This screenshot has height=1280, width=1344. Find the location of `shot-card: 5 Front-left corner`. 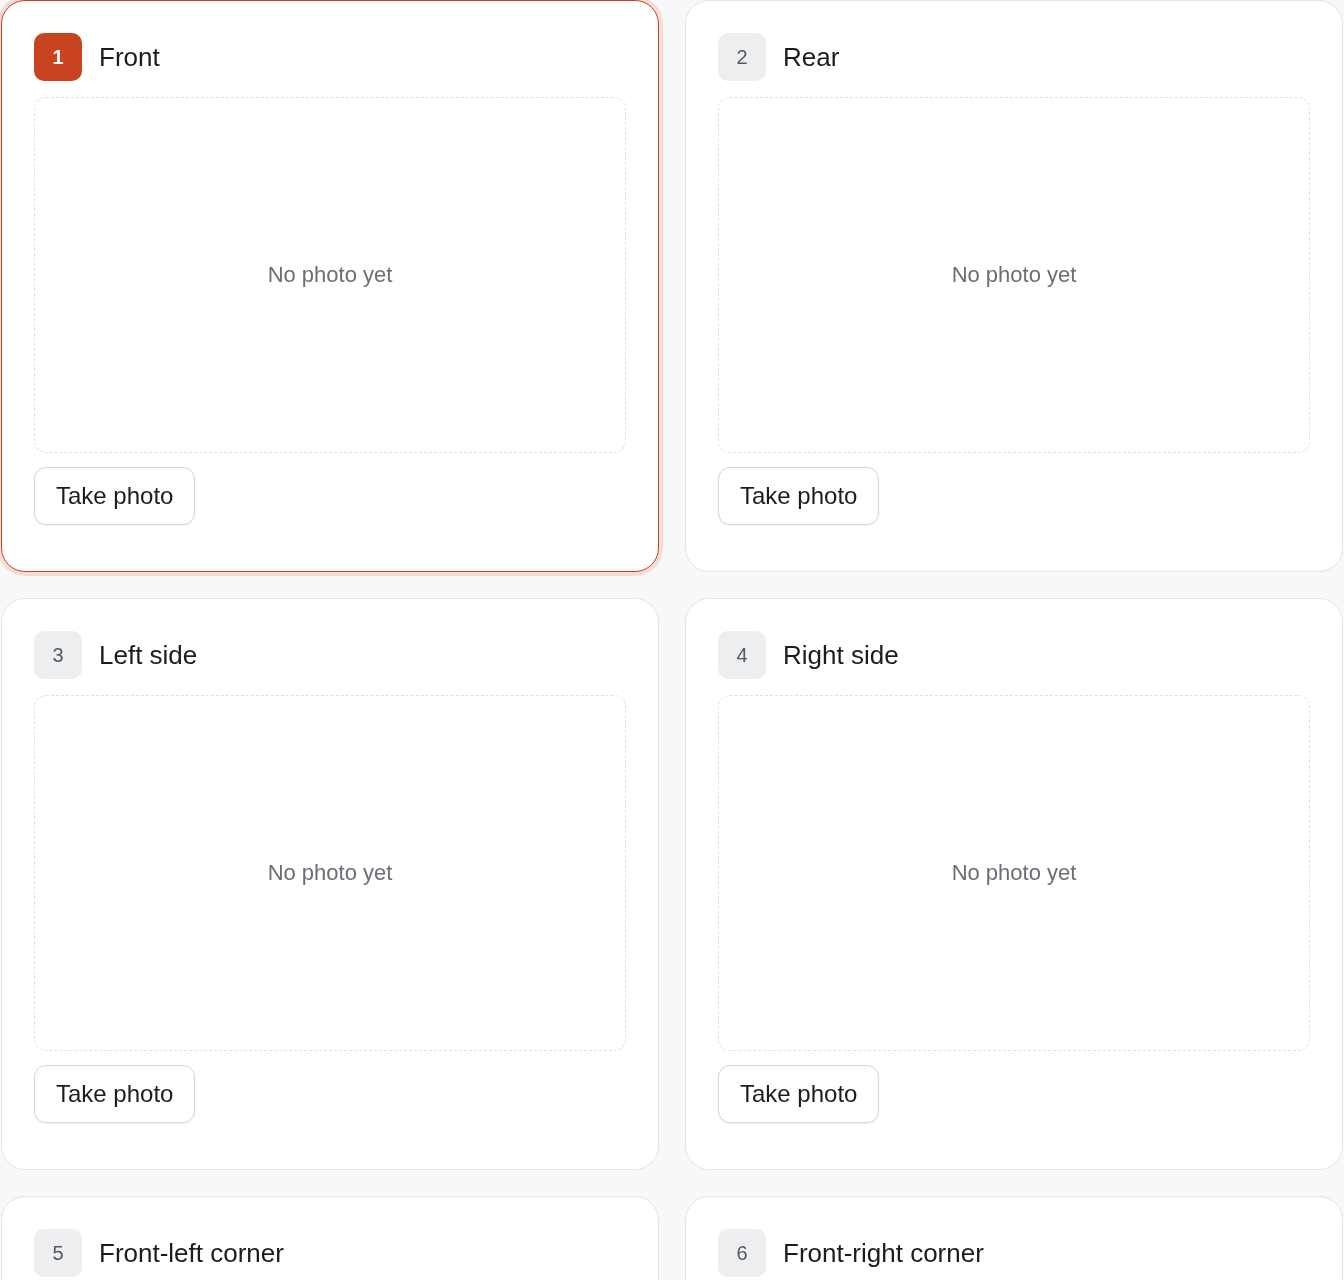

shot-card: 5 Front-left corner is located at coordinates (330, 1238).